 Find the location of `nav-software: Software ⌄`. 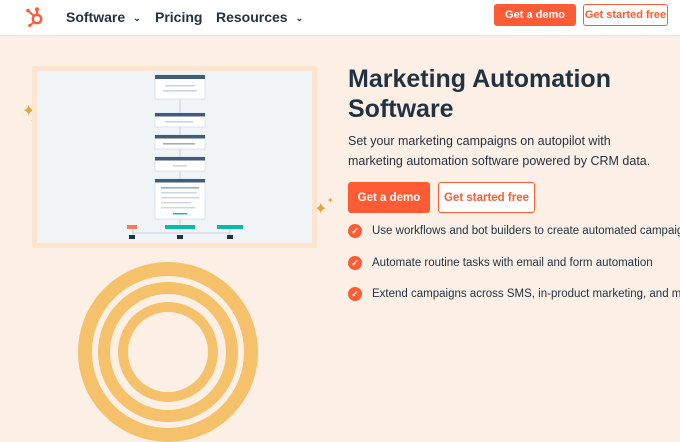

nav-software: Software ⌄ is located at coordinates (103, 17).